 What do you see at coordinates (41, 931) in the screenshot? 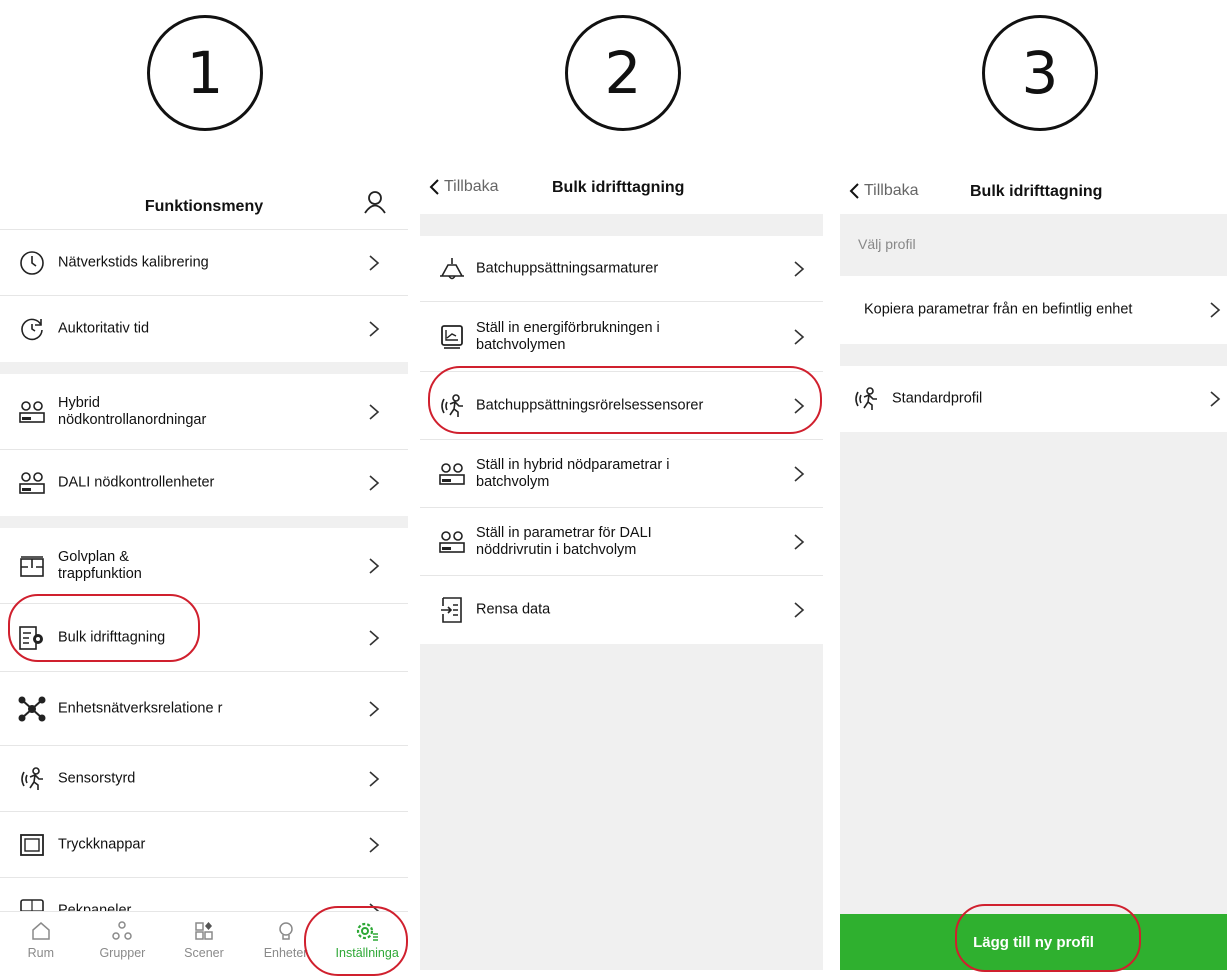
I see `home-icon` at bounding box center [41, 931].